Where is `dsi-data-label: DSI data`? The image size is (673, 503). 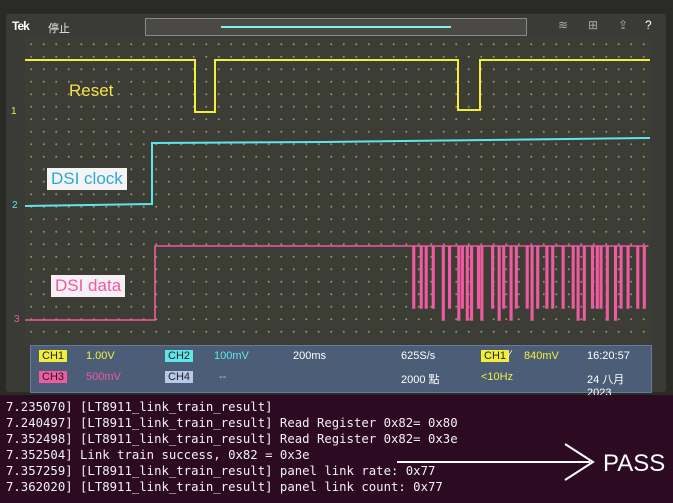
dsi-data-label: DSI data is located at coordinates (88, 286).